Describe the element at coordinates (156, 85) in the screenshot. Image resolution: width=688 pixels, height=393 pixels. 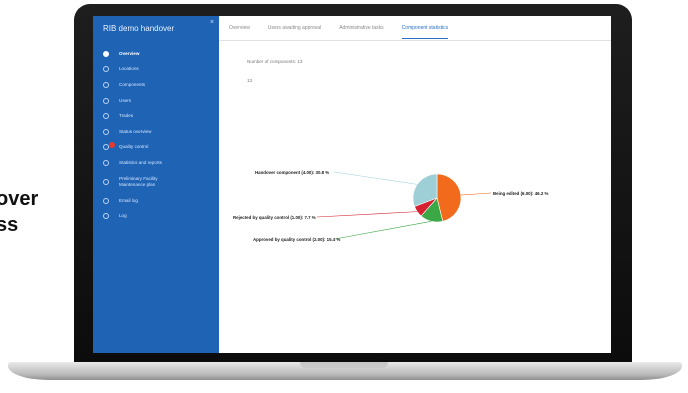
I see `sidebar-item-components: Components` at that location.